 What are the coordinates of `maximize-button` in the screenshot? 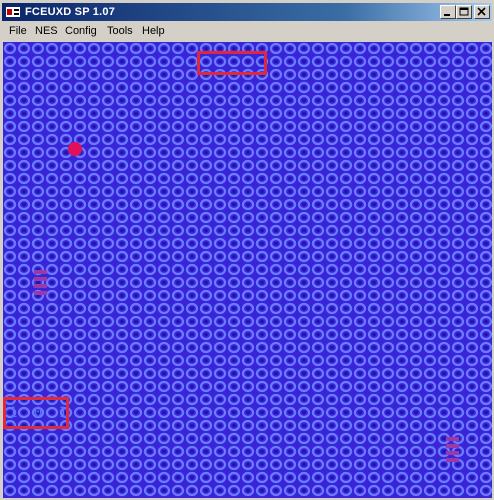 It's located at (464, 12).